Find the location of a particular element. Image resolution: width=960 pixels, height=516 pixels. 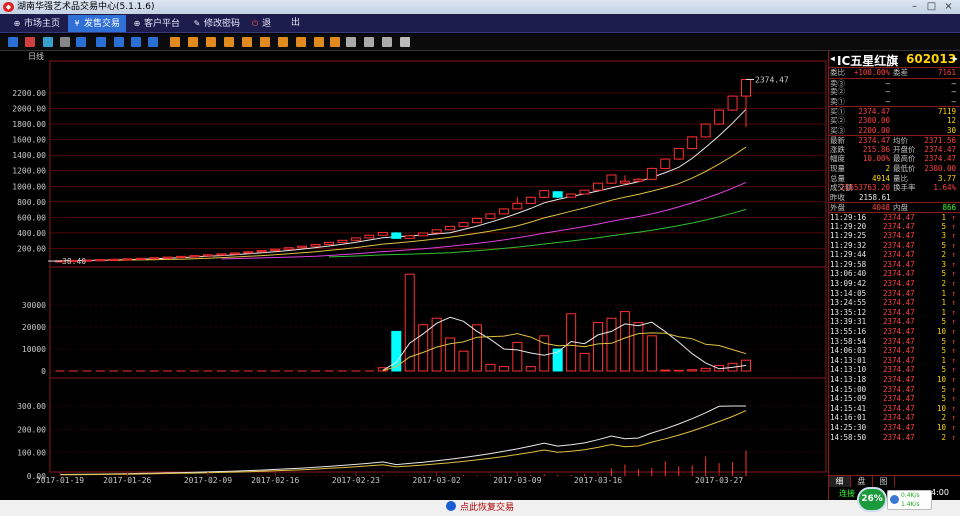

prev-stock-icon: ◀ is located at coordinates (832, 58).